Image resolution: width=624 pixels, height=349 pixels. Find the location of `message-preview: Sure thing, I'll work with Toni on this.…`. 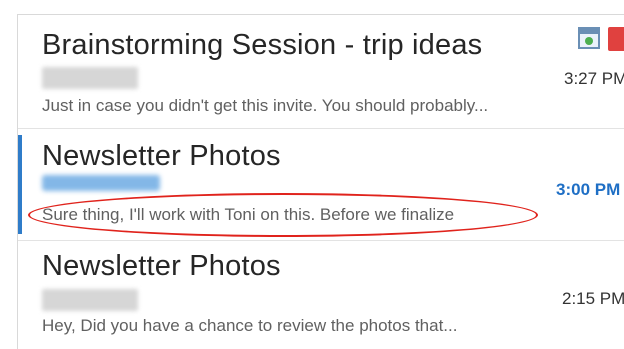

message-preview: Sure thing, I'll work with Toni on this.… is located at coordinates (248, 214).